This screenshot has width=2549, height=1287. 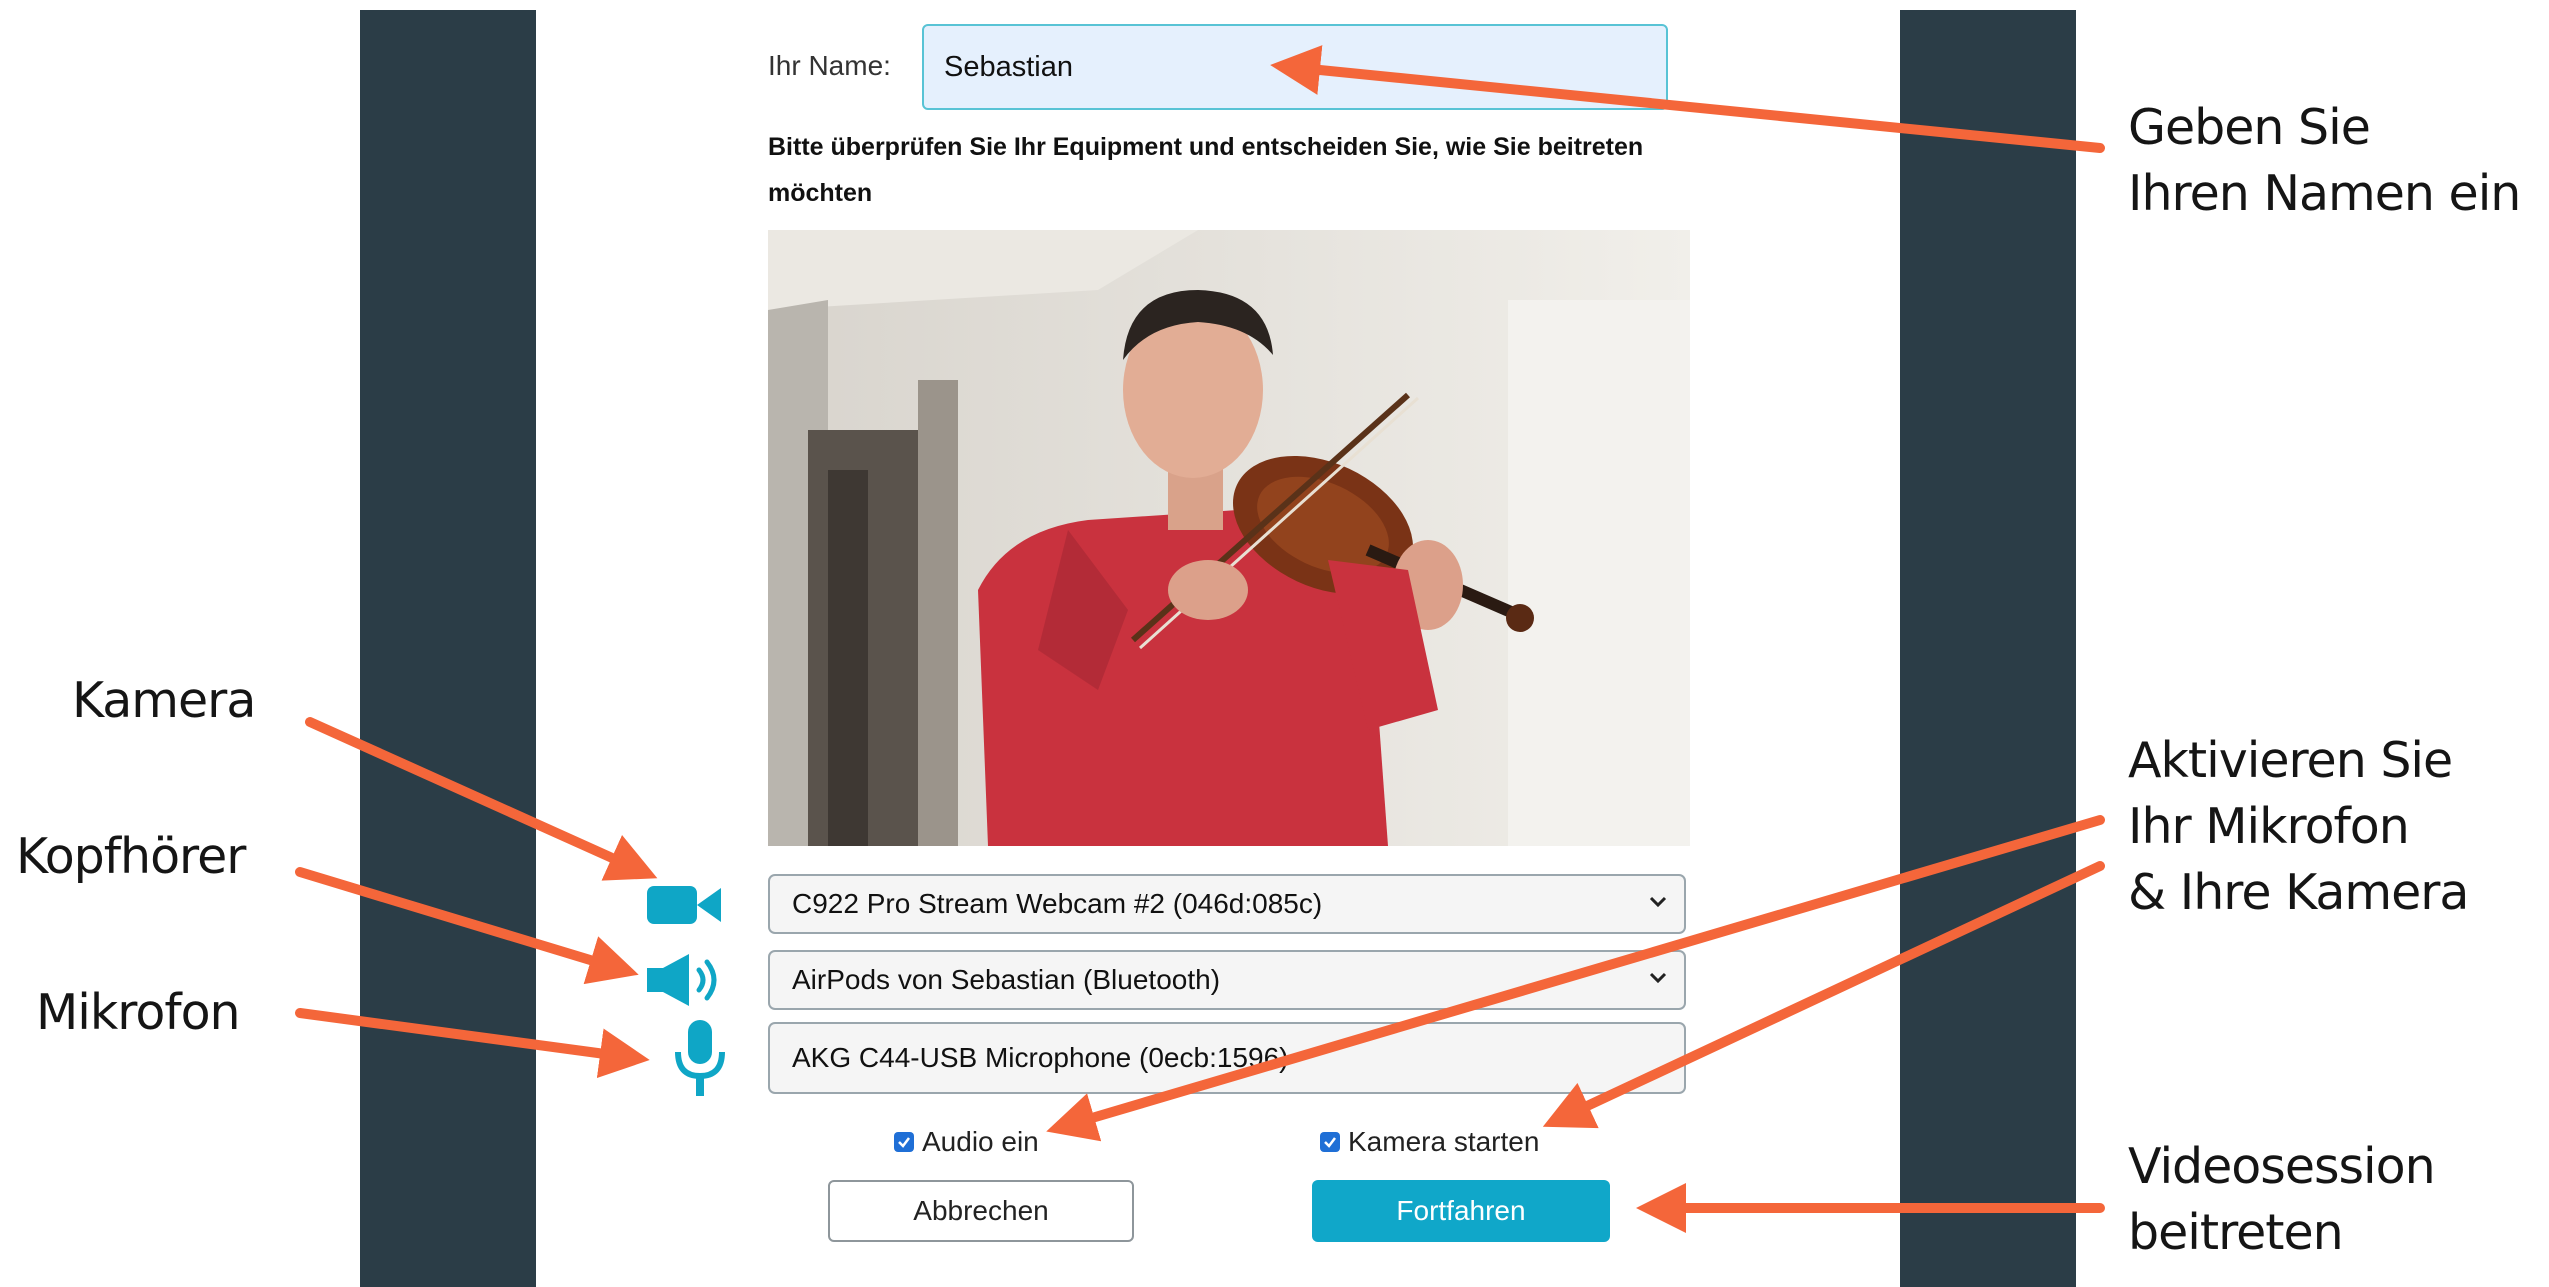 What do you see at coordinates (2236, 1232) in the screenshot?
I see `annotation-line: beitreten` at bounding box center [2236, 1232].